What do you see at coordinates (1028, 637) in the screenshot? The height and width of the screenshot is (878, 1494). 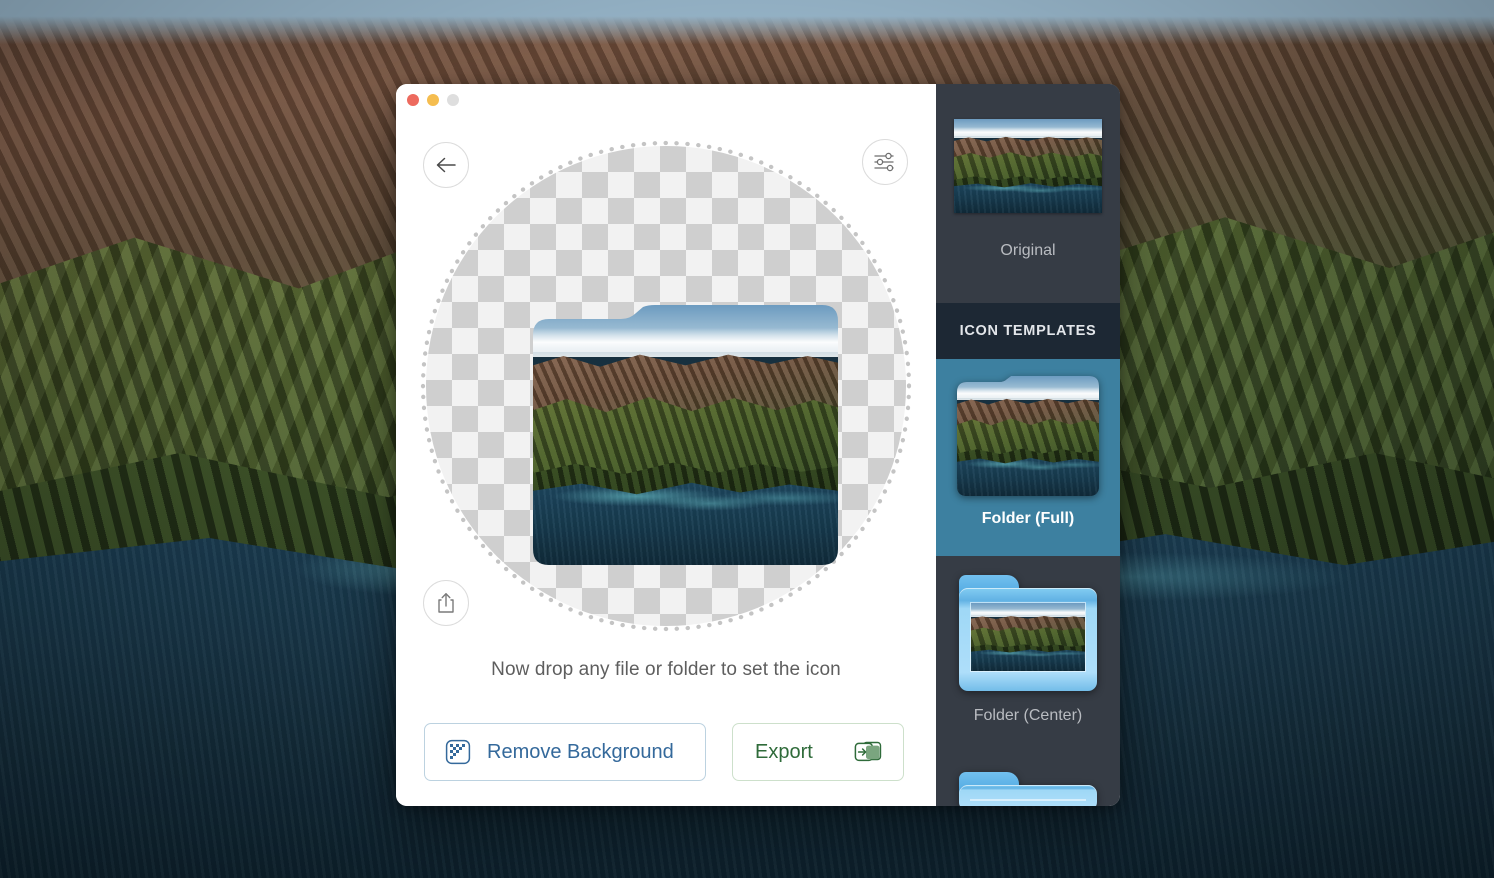 I see `folder-center-inner-image` at bounding box center [1028, 637].